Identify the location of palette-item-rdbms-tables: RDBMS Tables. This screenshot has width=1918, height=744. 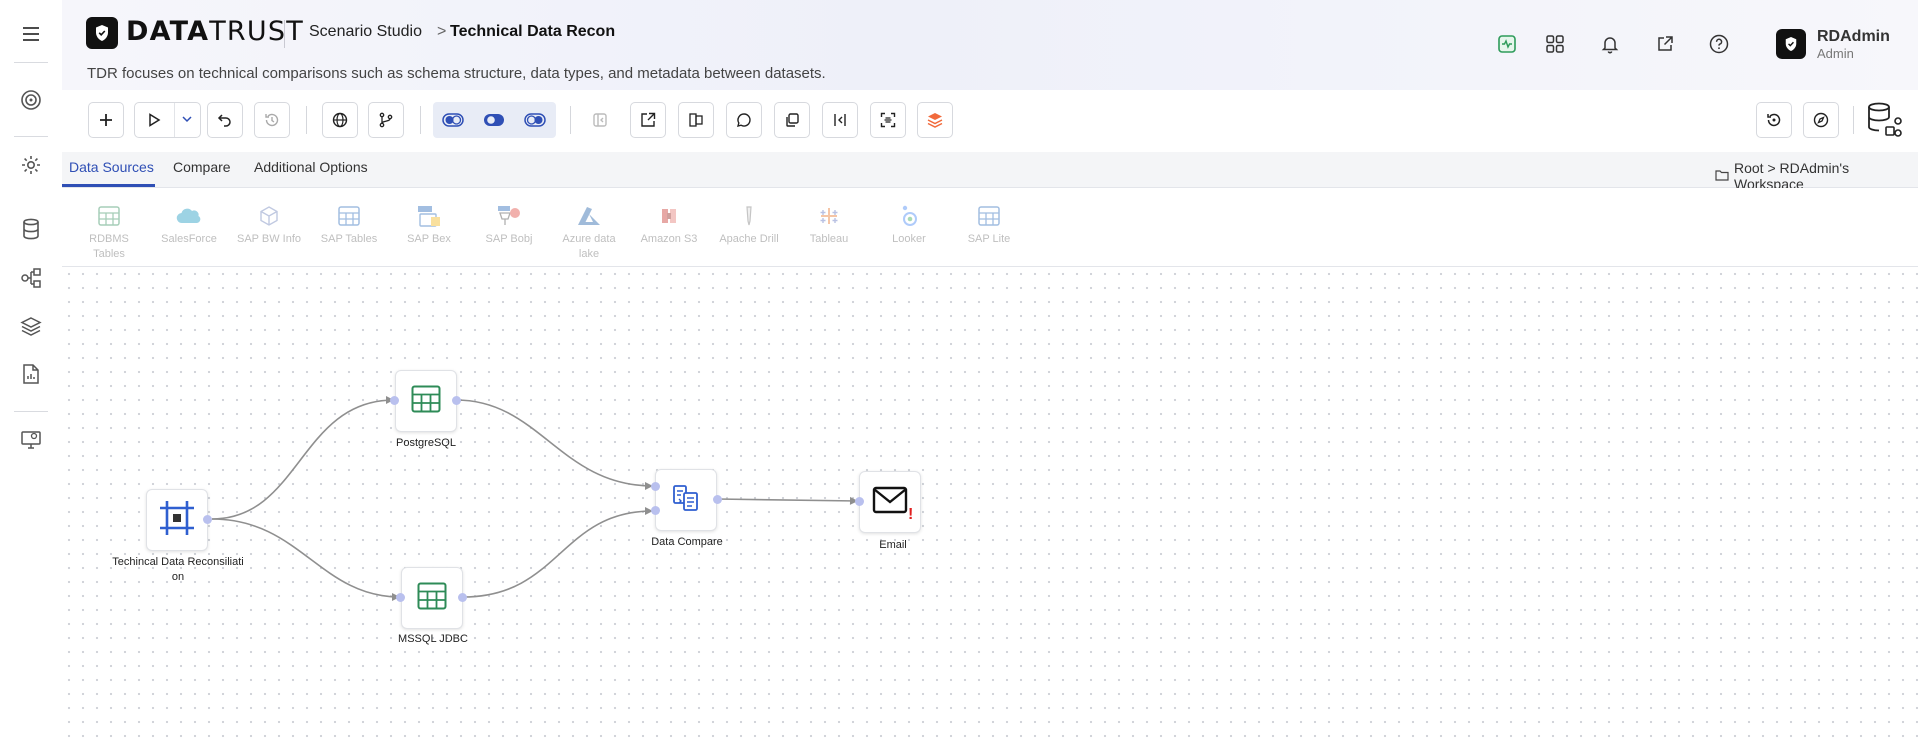
(109, 232).